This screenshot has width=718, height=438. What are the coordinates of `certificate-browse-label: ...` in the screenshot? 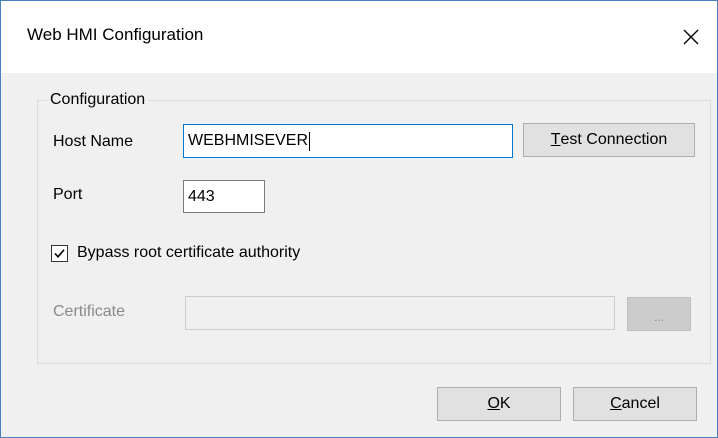 It's located at (658, 317).